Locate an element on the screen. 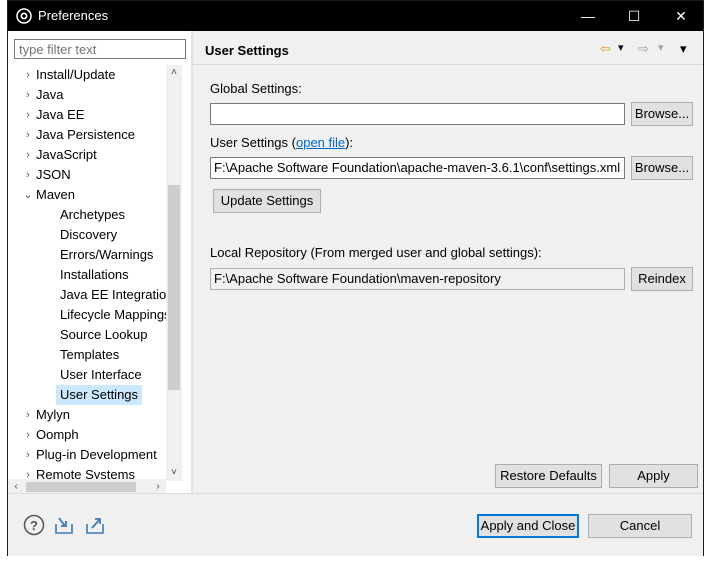 The height and width of the screenshot is (562, 712). tree-vertical-scrollbar: ˄ ˅ is located at coordinates (174, 273).